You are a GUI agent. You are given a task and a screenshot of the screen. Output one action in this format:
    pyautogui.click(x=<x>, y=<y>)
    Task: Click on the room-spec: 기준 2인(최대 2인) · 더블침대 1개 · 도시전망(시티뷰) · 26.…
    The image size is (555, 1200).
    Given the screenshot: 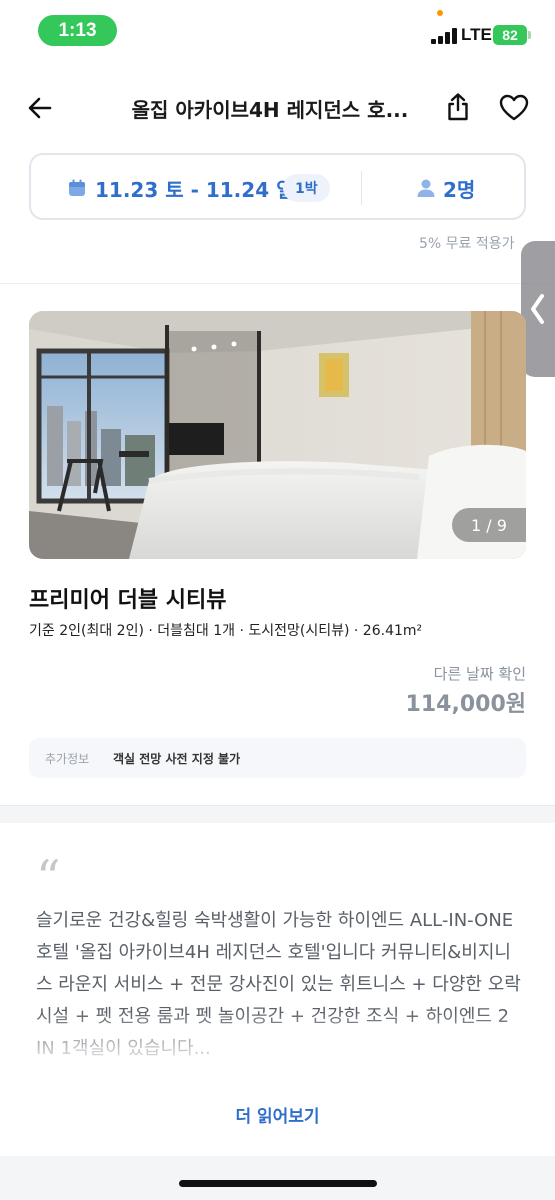 What is the action you would take?
    pyautogui.click(x=226, y=631)
    